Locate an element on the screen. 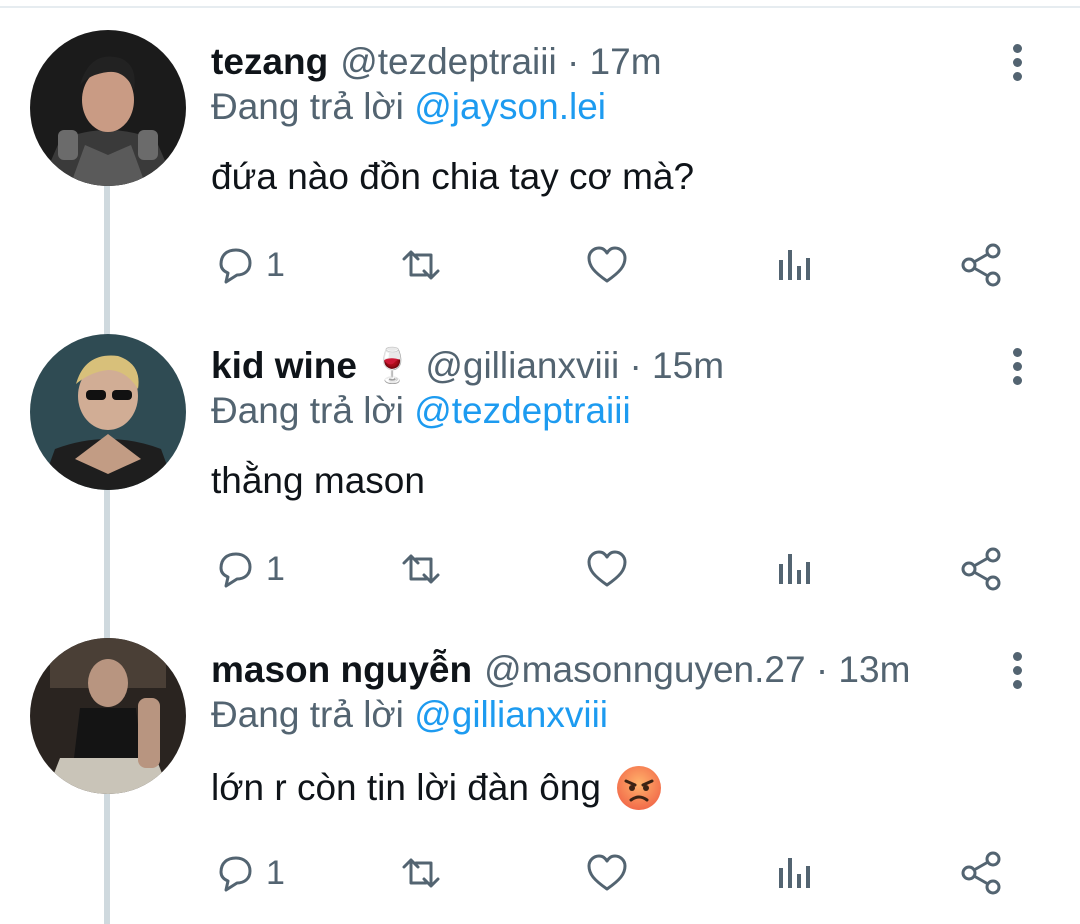 The image size is (1080, 924). tweet-text-content: đứa nào đồn chia tay cơ mà? is located at coordinates (453, 176).